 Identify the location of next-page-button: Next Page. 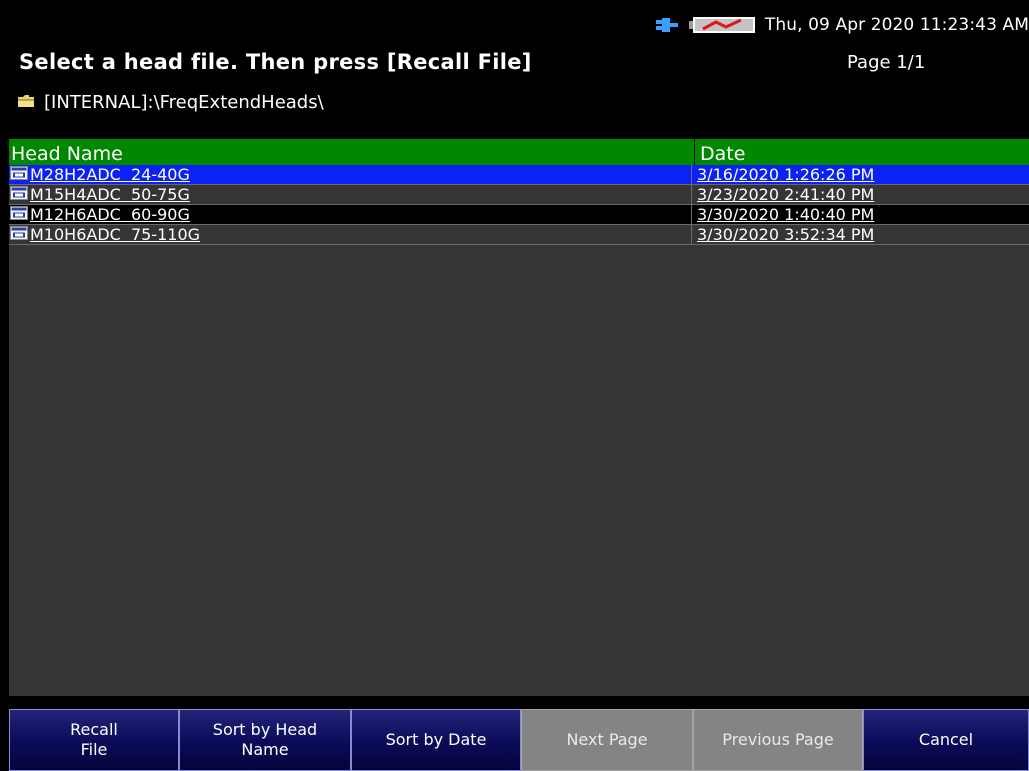
(607, 740).